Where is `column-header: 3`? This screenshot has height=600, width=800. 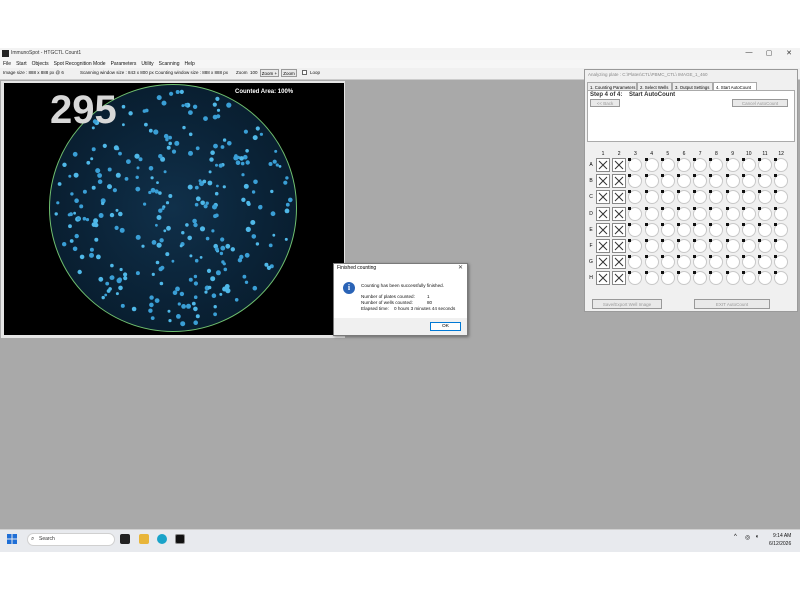
column-header: 3 is located at coordinates (635, 154).